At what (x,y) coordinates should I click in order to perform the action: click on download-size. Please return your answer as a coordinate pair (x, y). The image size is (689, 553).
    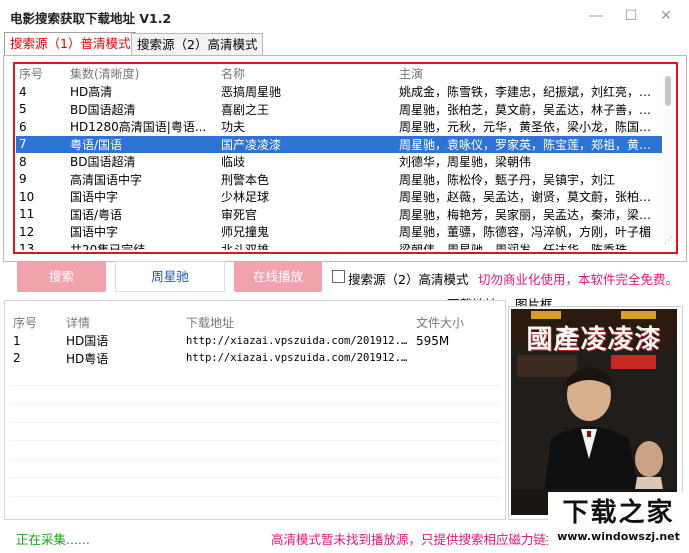
    Looking at the image, I should click on (456, 359).